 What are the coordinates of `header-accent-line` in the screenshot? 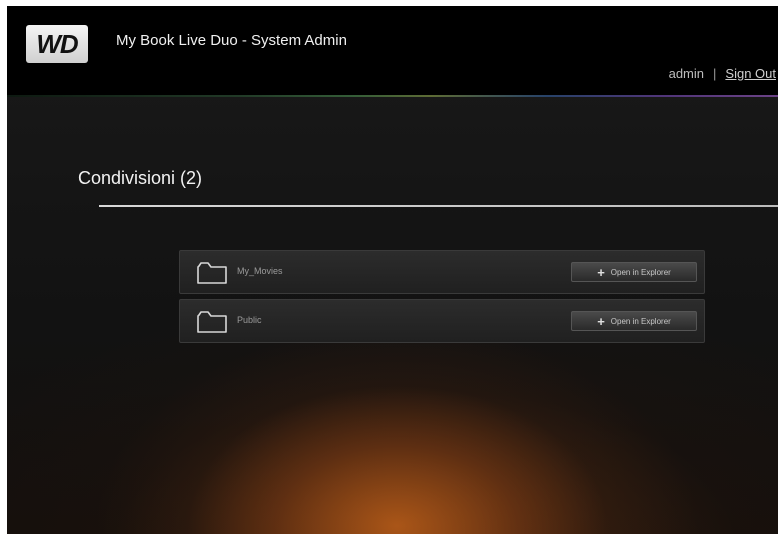 It's located at (392, 96).